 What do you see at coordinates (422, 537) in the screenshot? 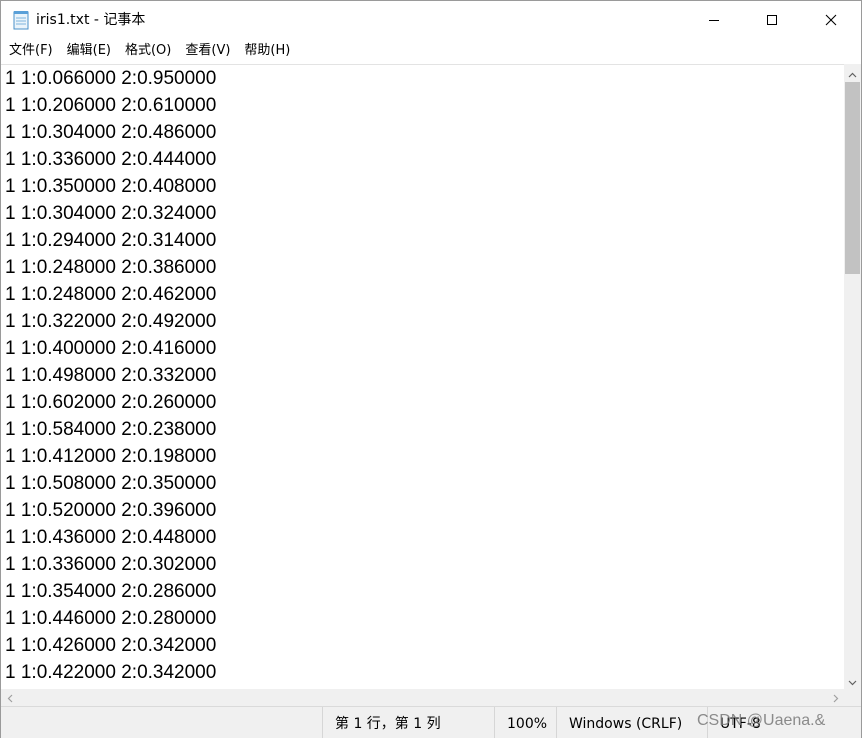
I see `text-line: 1 1:0.436000 2:0.448000` at bounding box center [422, 537].